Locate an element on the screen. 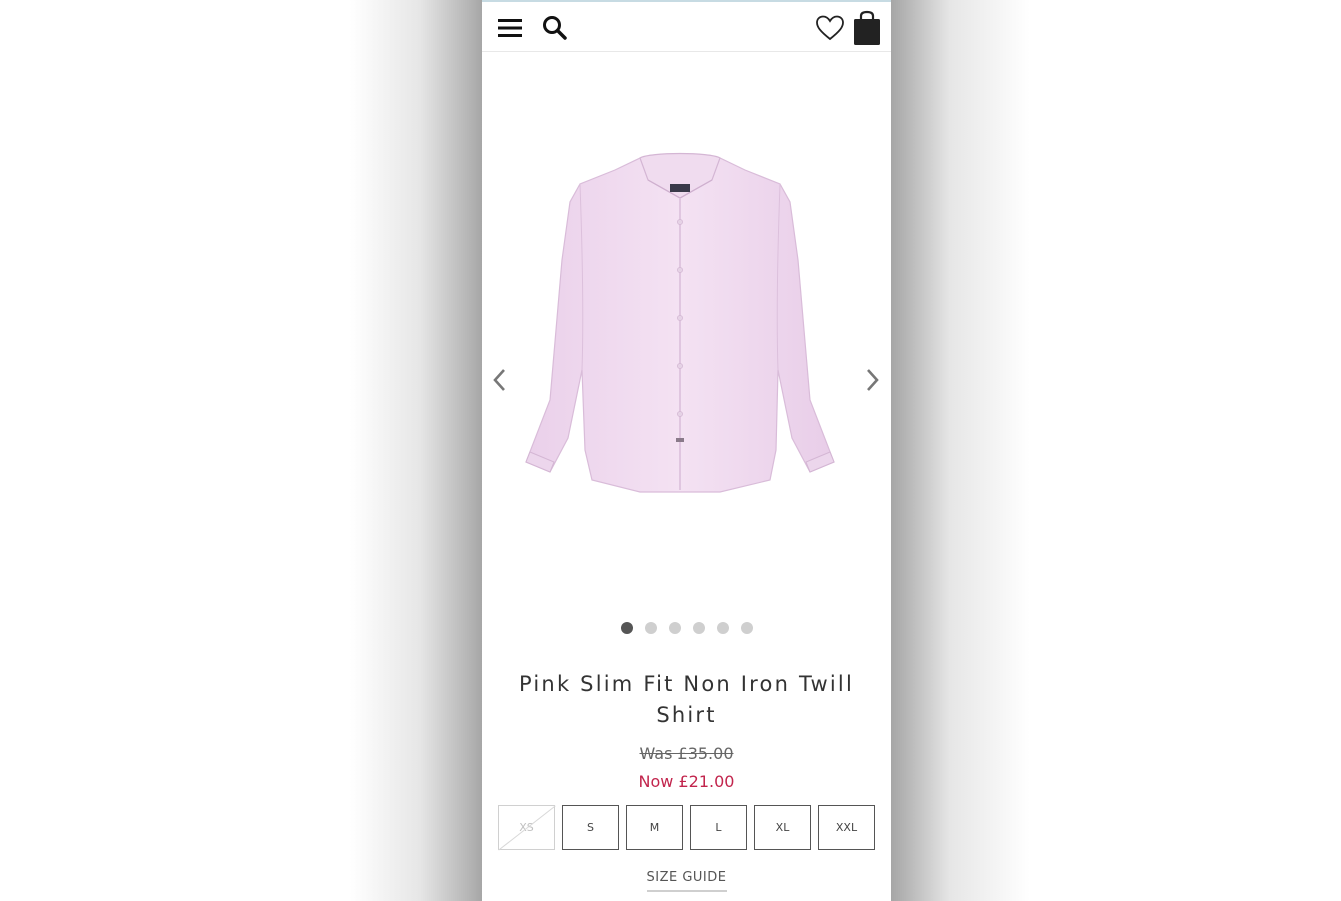  size-label: L is located at coordinates (718, 827).